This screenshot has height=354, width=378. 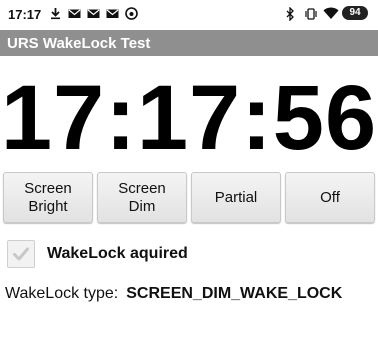 I want to click on wakelock-acquired-row: WakeLock aquired, so click(x=97, y=254).